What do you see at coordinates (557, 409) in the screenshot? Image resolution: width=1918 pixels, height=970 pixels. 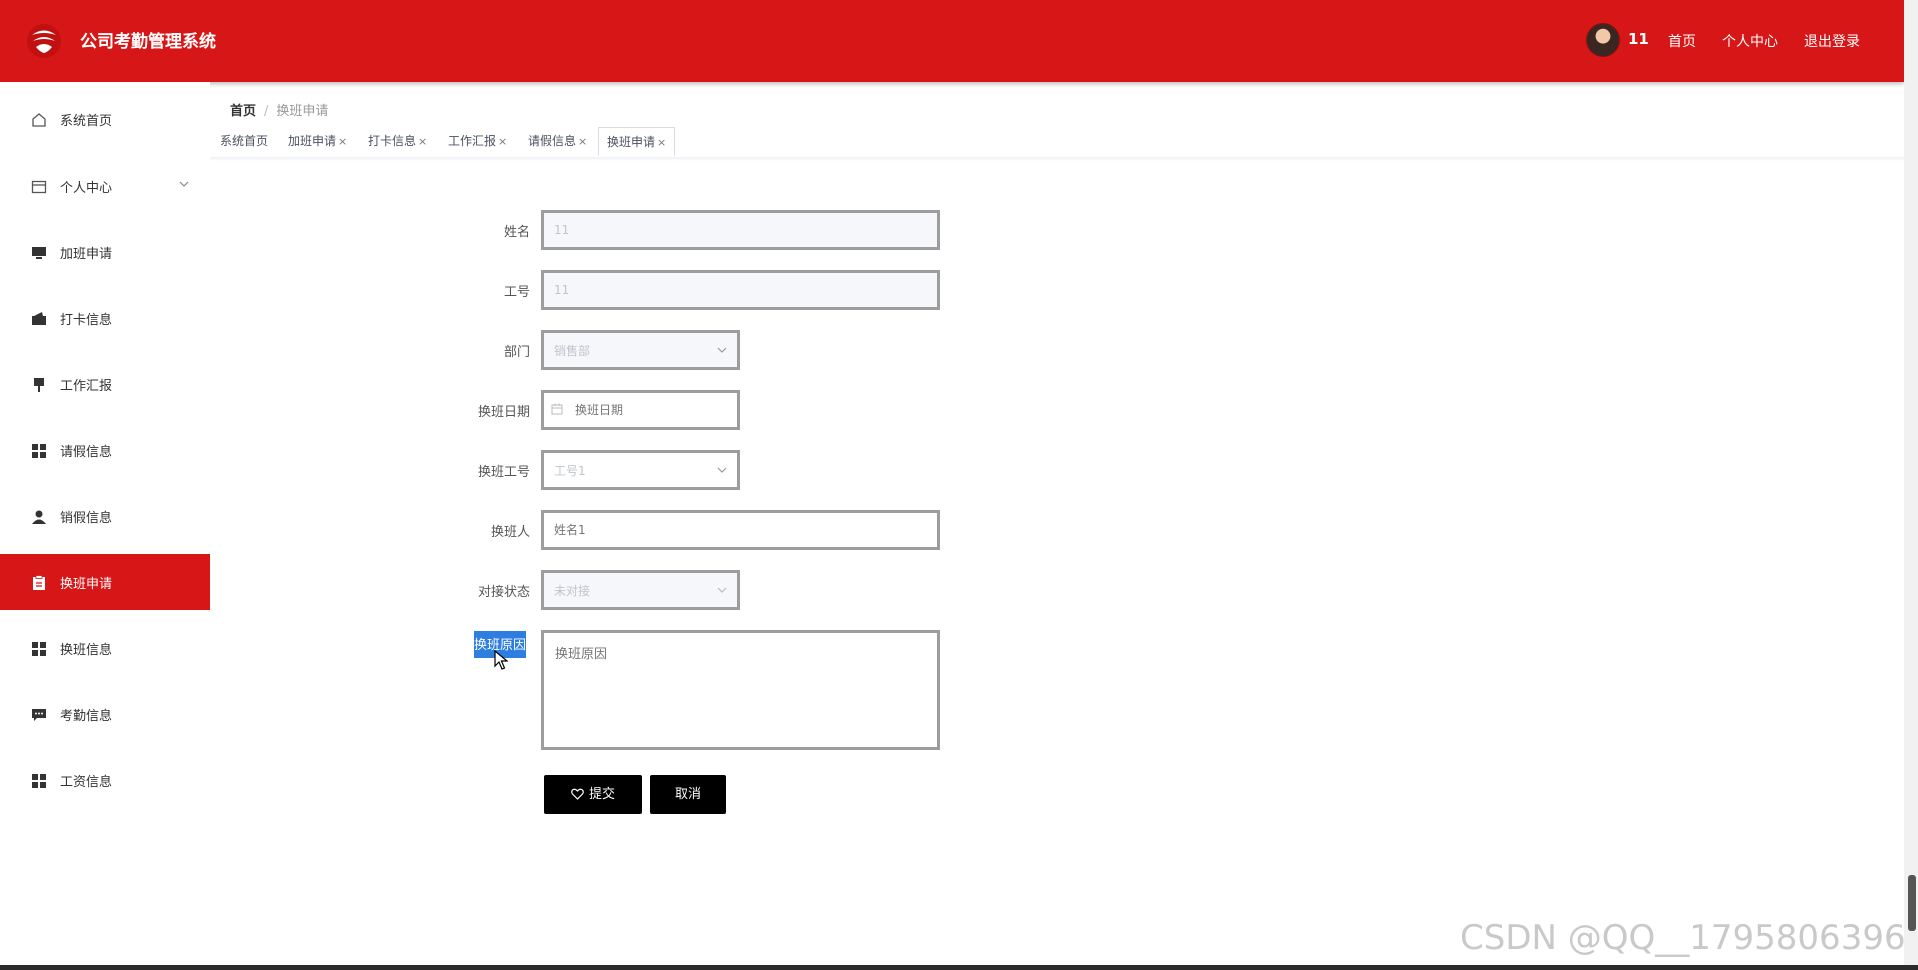 I see `calendar-icon` at bounding box center [557, 409].